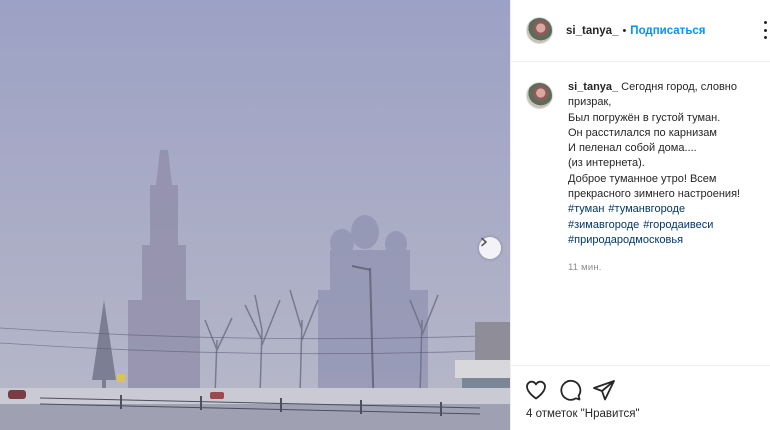 This screenshot has width=770, height=430. I want to click on caption-line: Он расстилался по карнизам, so click(642, 132).